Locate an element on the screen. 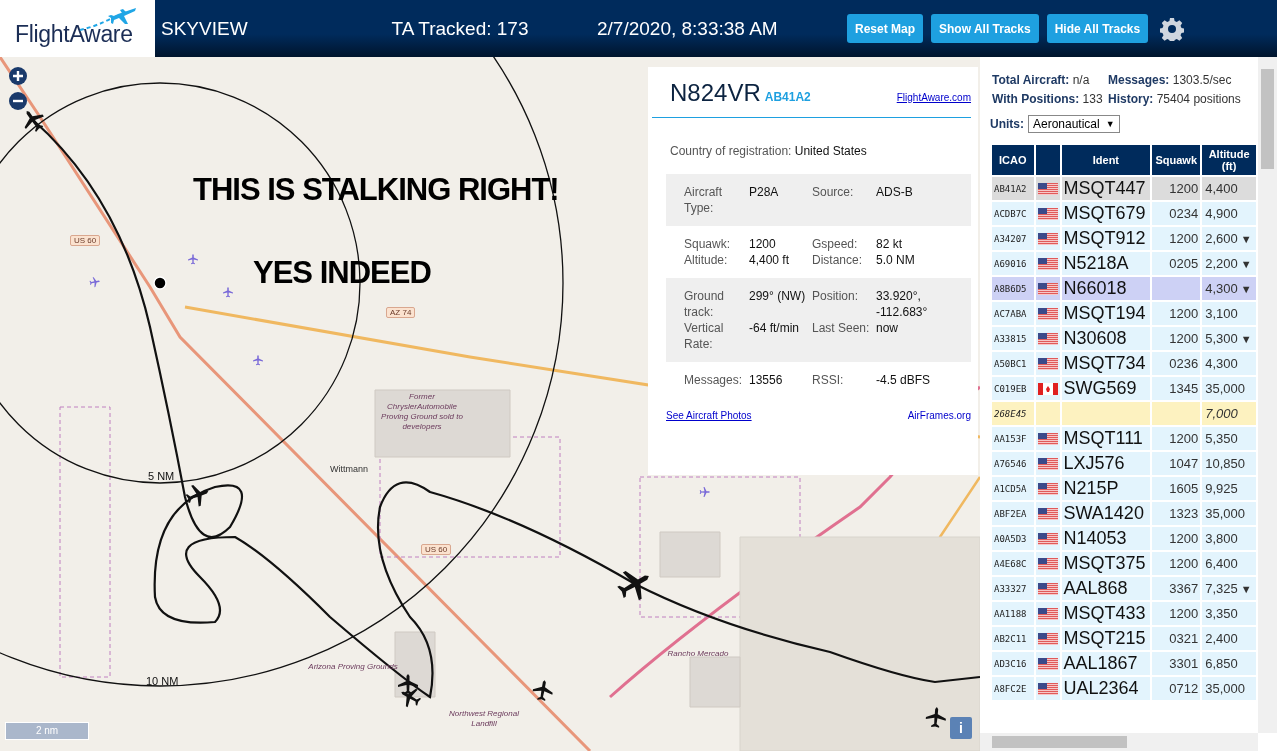 This screenshot has height=751, width=1277. squawk-cell: 3367 is located at coordinates (1176, 588).